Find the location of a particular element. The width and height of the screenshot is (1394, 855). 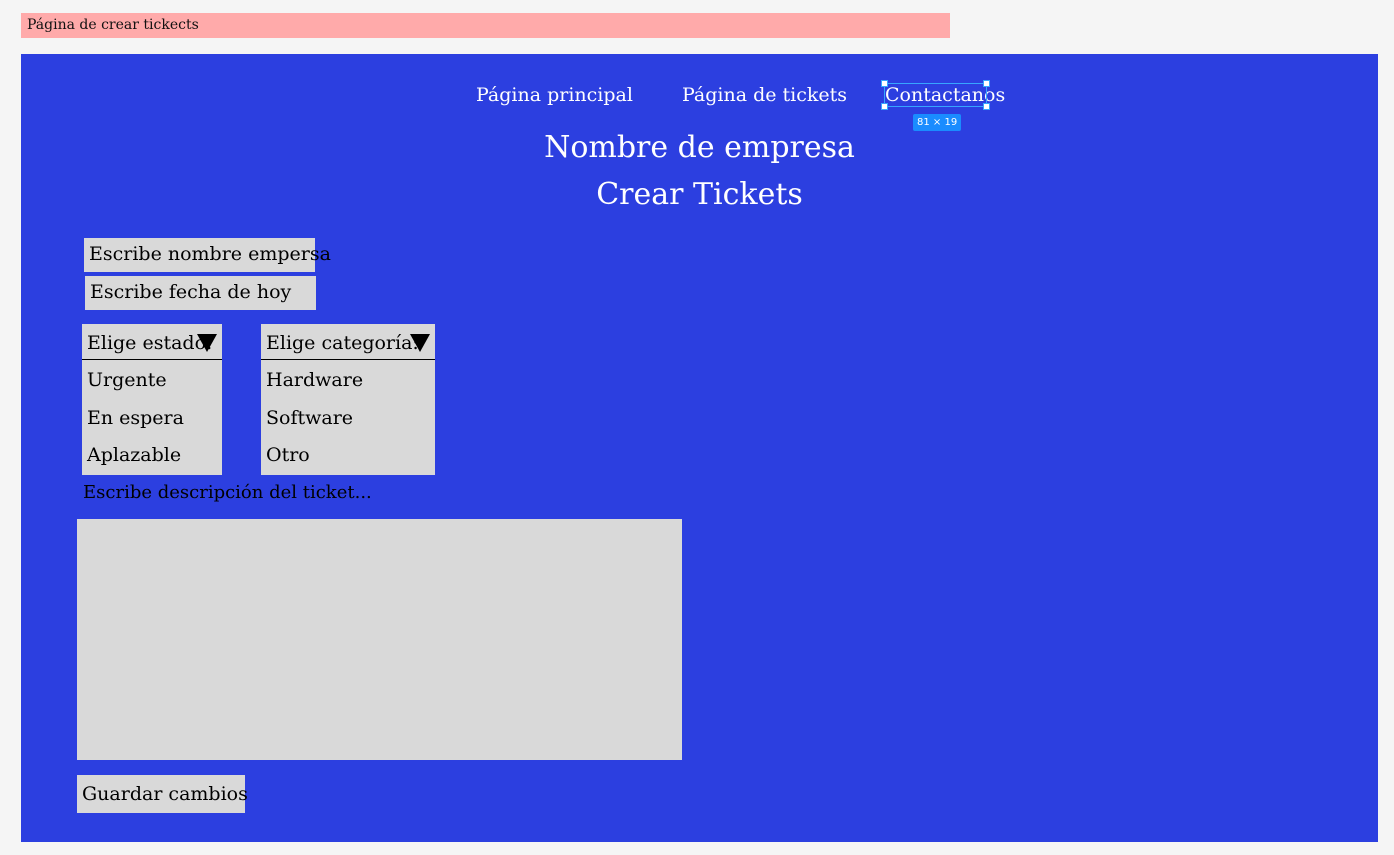

category-option: Otro is located at coordinates (348, 454).